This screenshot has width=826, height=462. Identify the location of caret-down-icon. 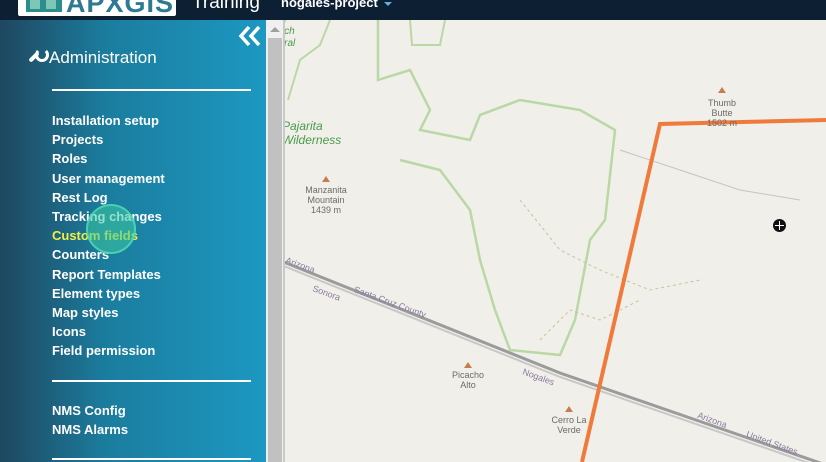
(387, 3).